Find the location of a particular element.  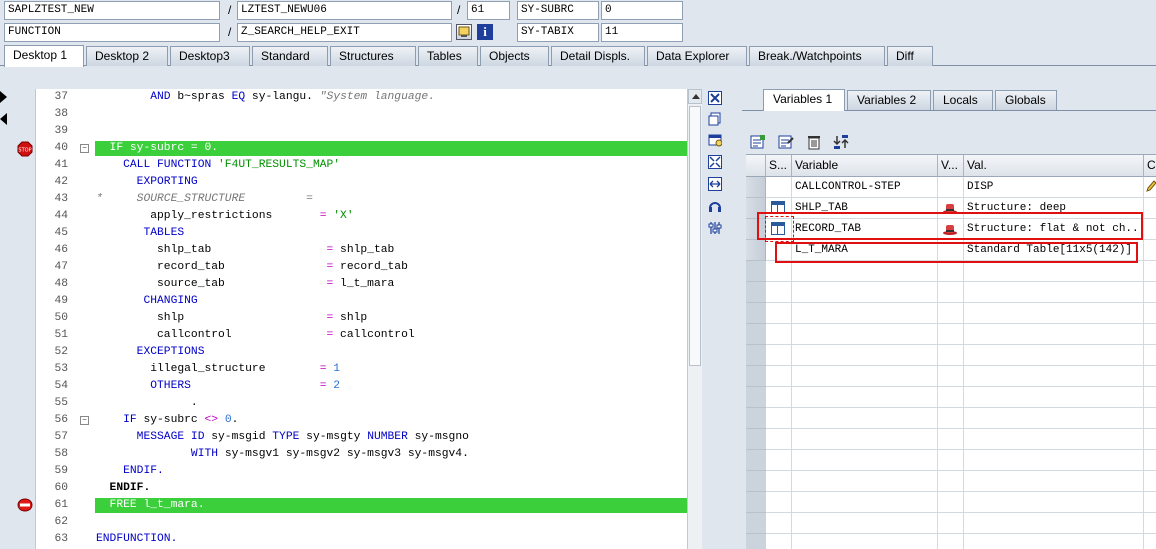

code-line: 46 shlp_tab = shlp_tab is located at coordinates (361, 250).